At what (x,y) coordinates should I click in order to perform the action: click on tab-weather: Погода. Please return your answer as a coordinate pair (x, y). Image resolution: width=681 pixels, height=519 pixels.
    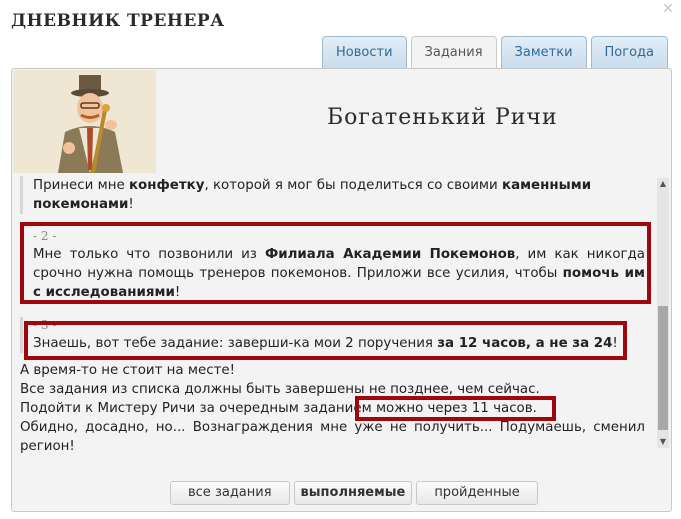
    Looking at the image, I should click on (629, 52).